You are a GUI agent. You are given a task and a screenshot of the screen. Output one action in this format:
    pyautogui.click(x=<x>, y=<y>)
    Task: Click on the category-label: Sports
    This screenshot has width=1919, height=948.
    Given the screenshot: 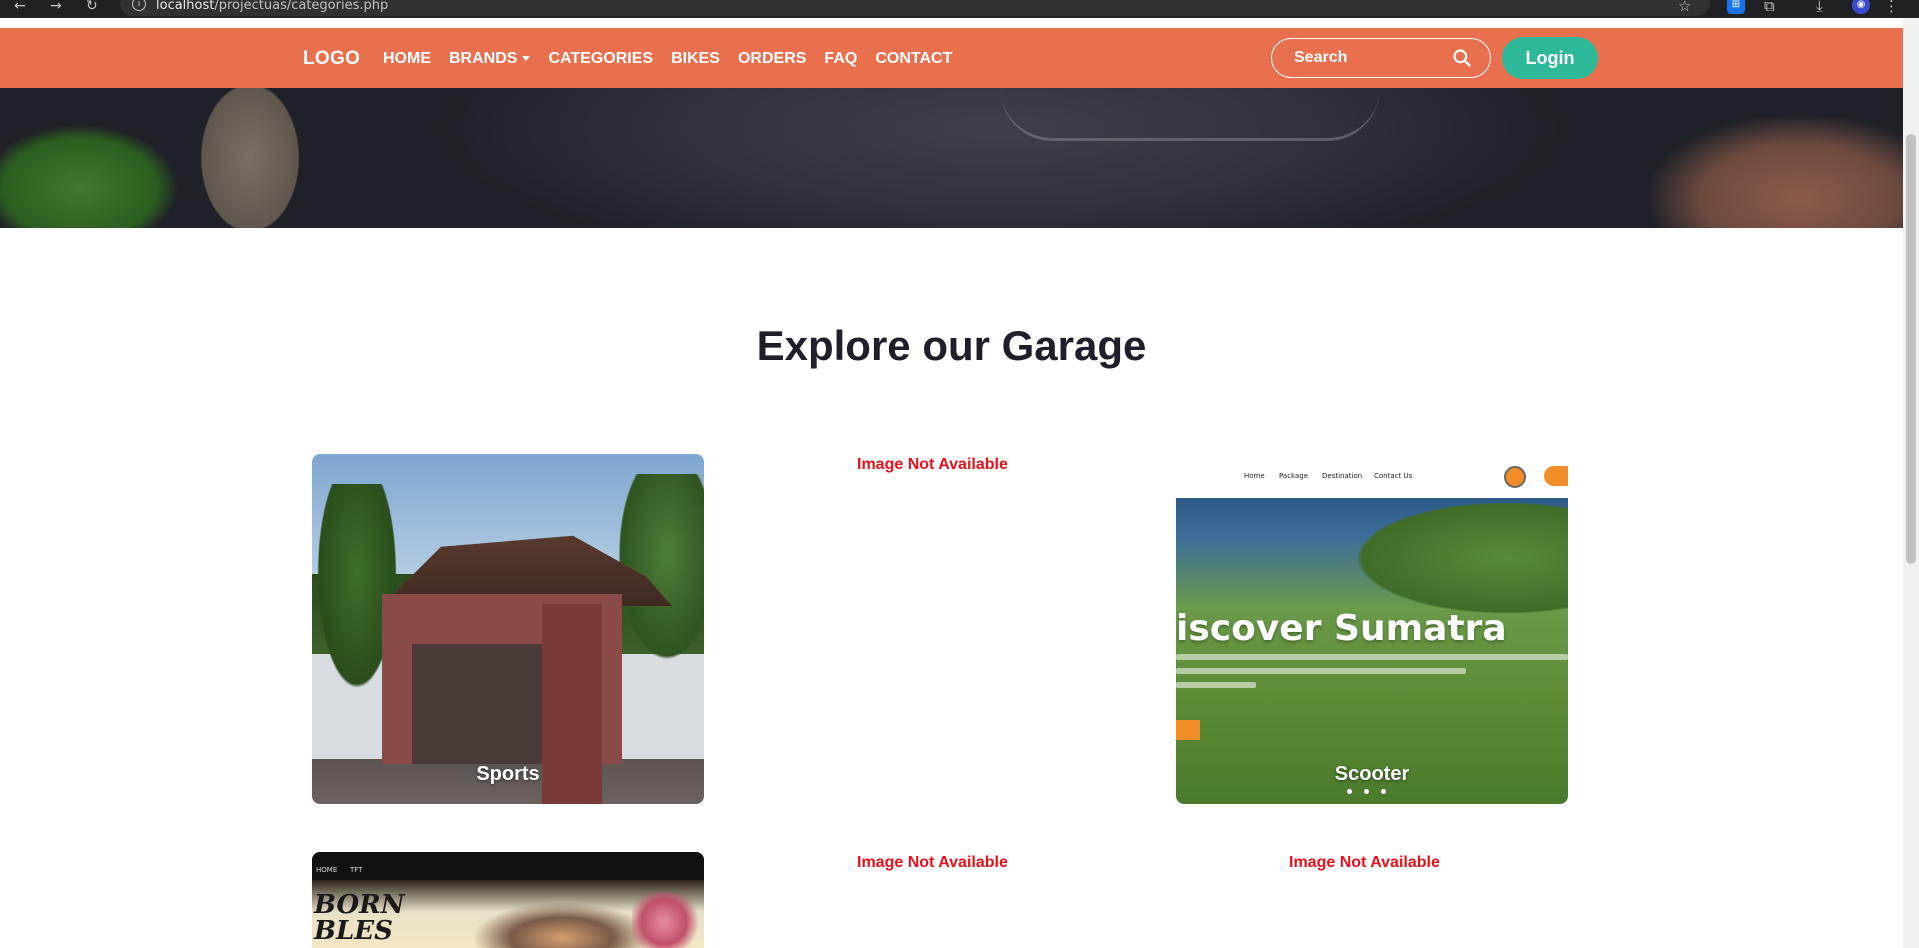 What is the action you would take?
    pyautogui.click(x=508, y=774)
    